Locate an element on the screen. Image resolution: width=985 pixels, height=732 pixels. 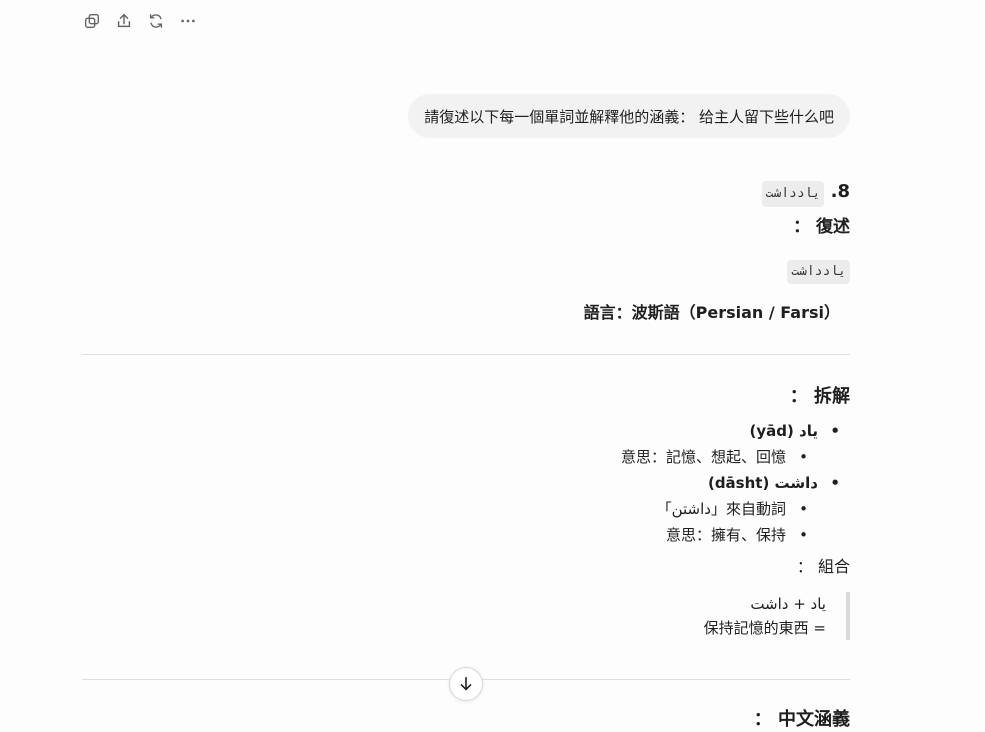
language-line: 語言：波斯語（Persian / Farsi） is located at coordinates (456, 313).